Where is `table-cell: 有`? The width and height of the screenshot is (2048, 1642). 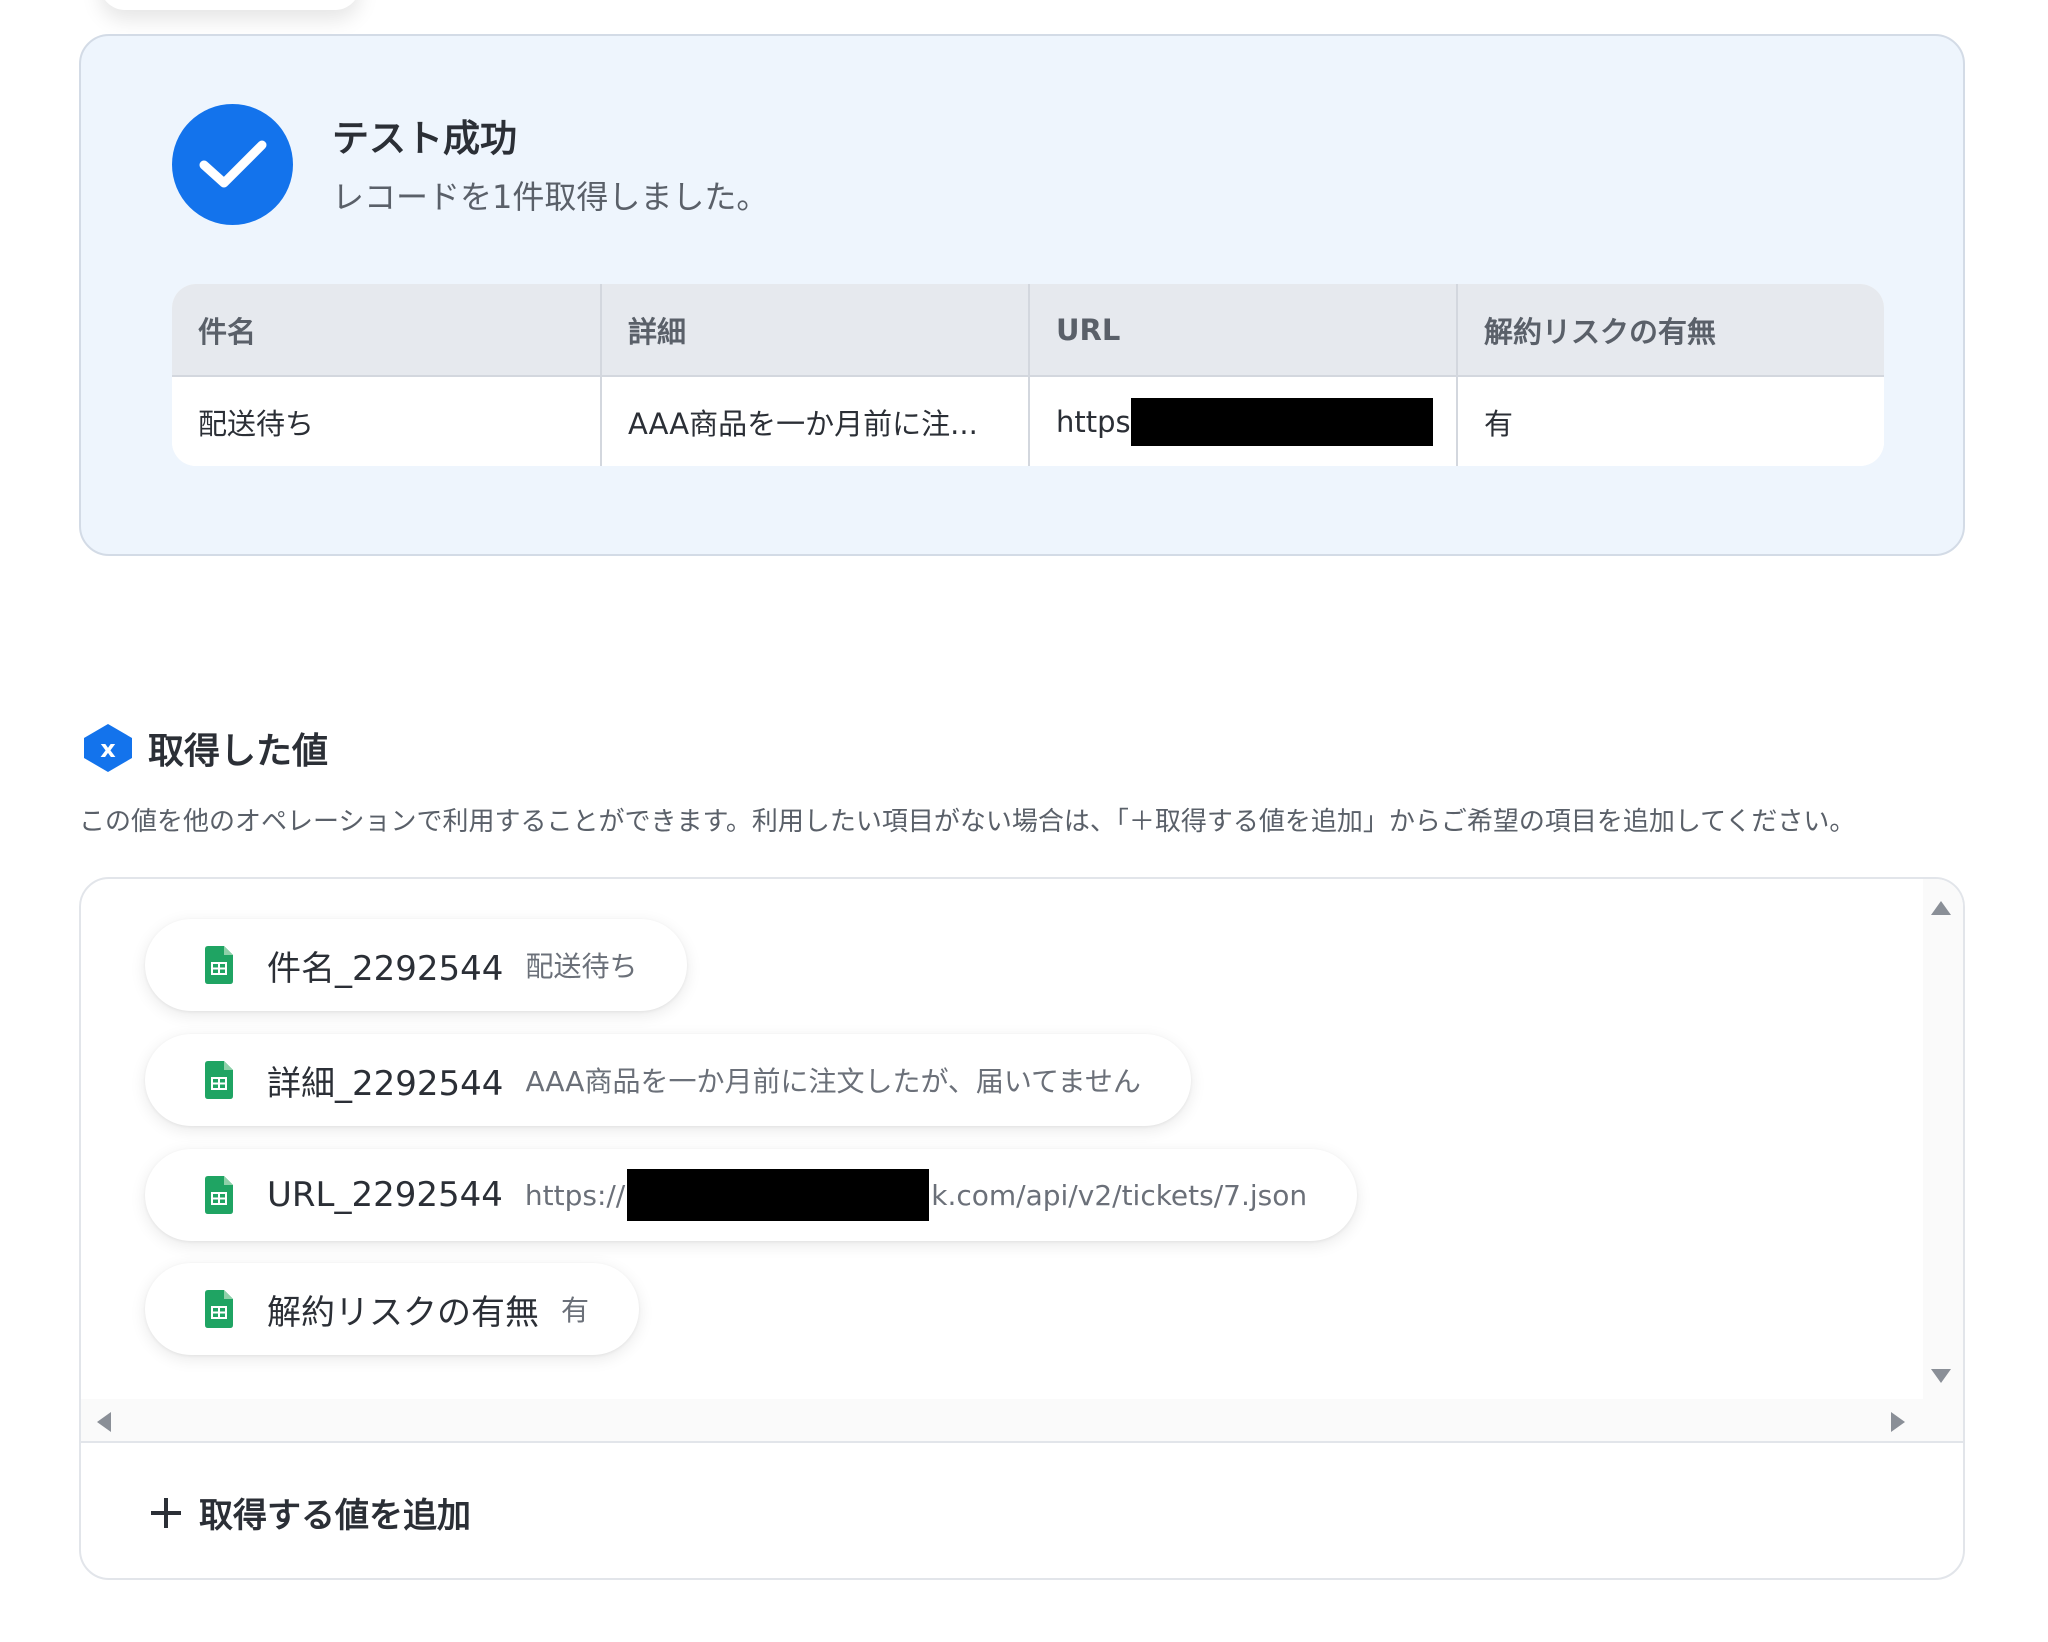
table-cell: 有 is located at coordinates (1670, 421).